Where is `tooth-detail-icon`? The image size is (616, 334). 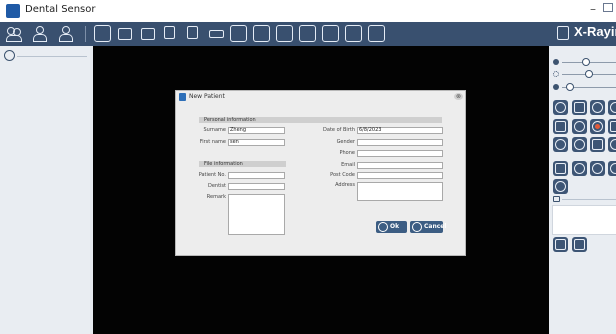
tooth-detail-icon is located at coordinates (597, 168).